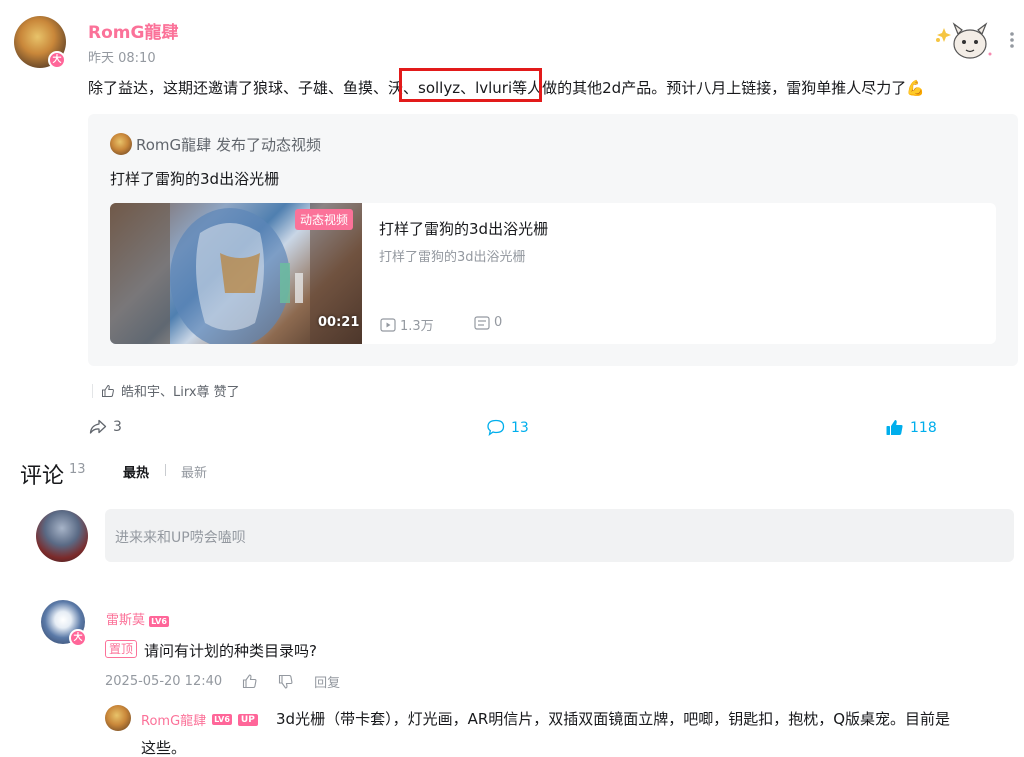  I want to click on forward-button: 3, so click(105, 427).